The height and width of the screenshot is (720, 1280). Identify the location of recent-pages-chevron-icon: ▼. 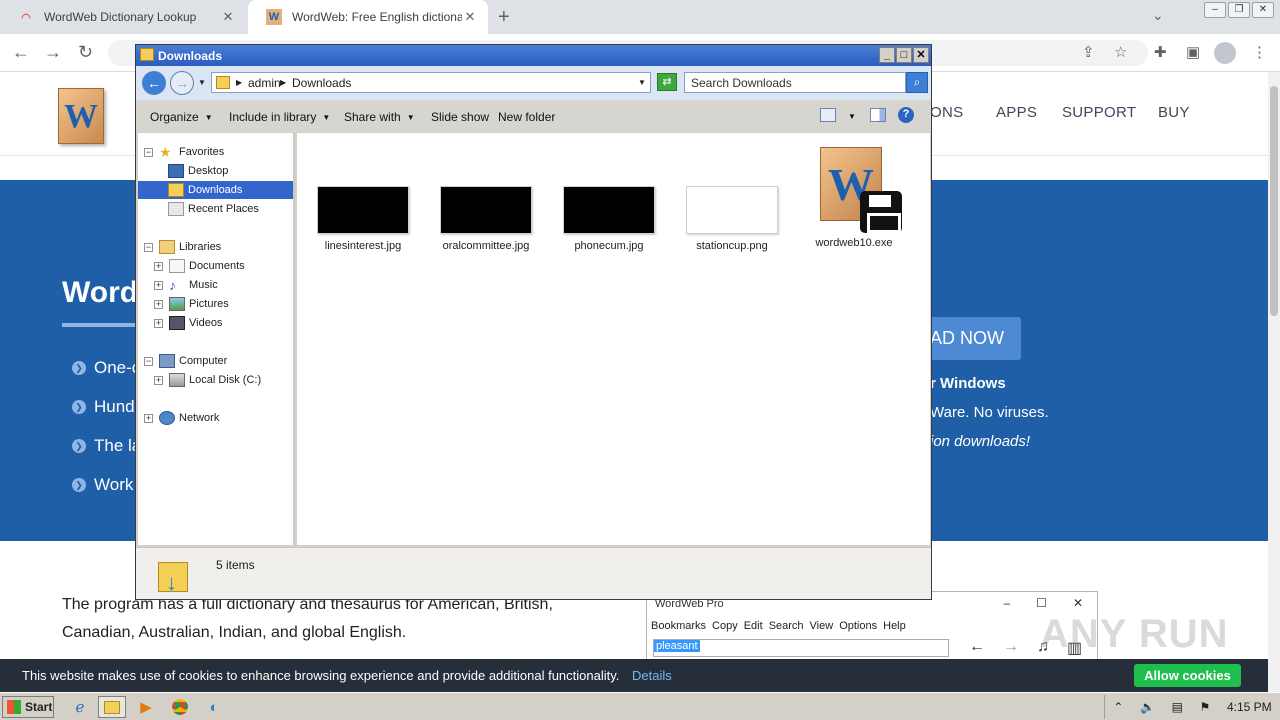
(202, 82).